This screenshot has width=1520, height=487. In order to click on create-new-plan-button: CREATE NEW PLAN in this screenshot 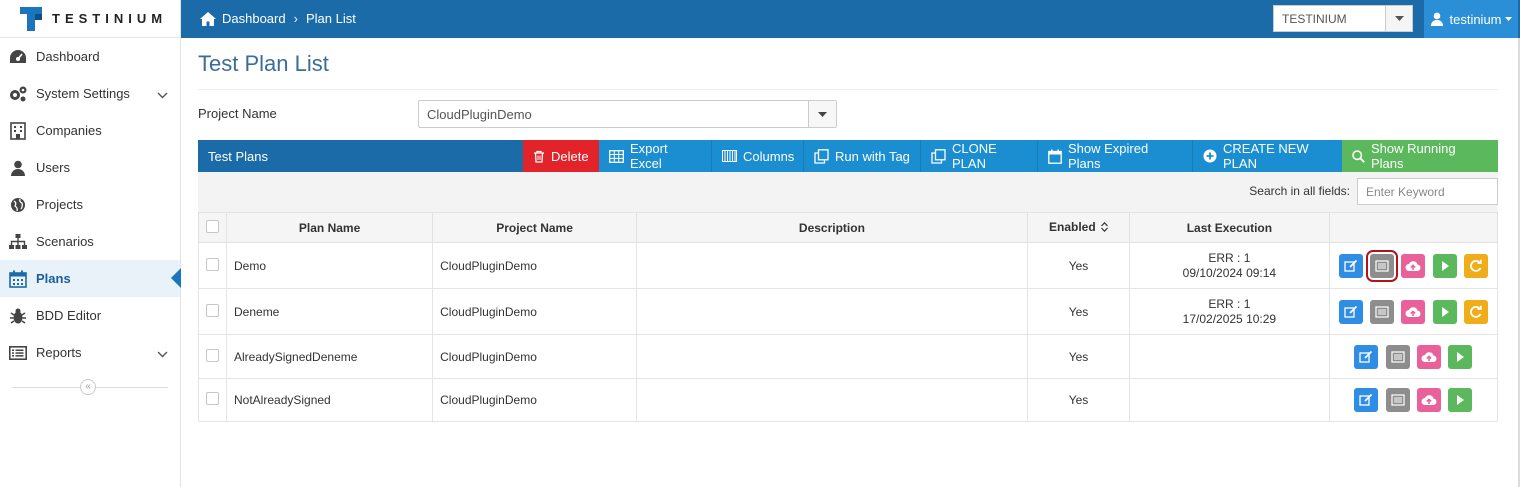, I will do `click(1267, 156)`.